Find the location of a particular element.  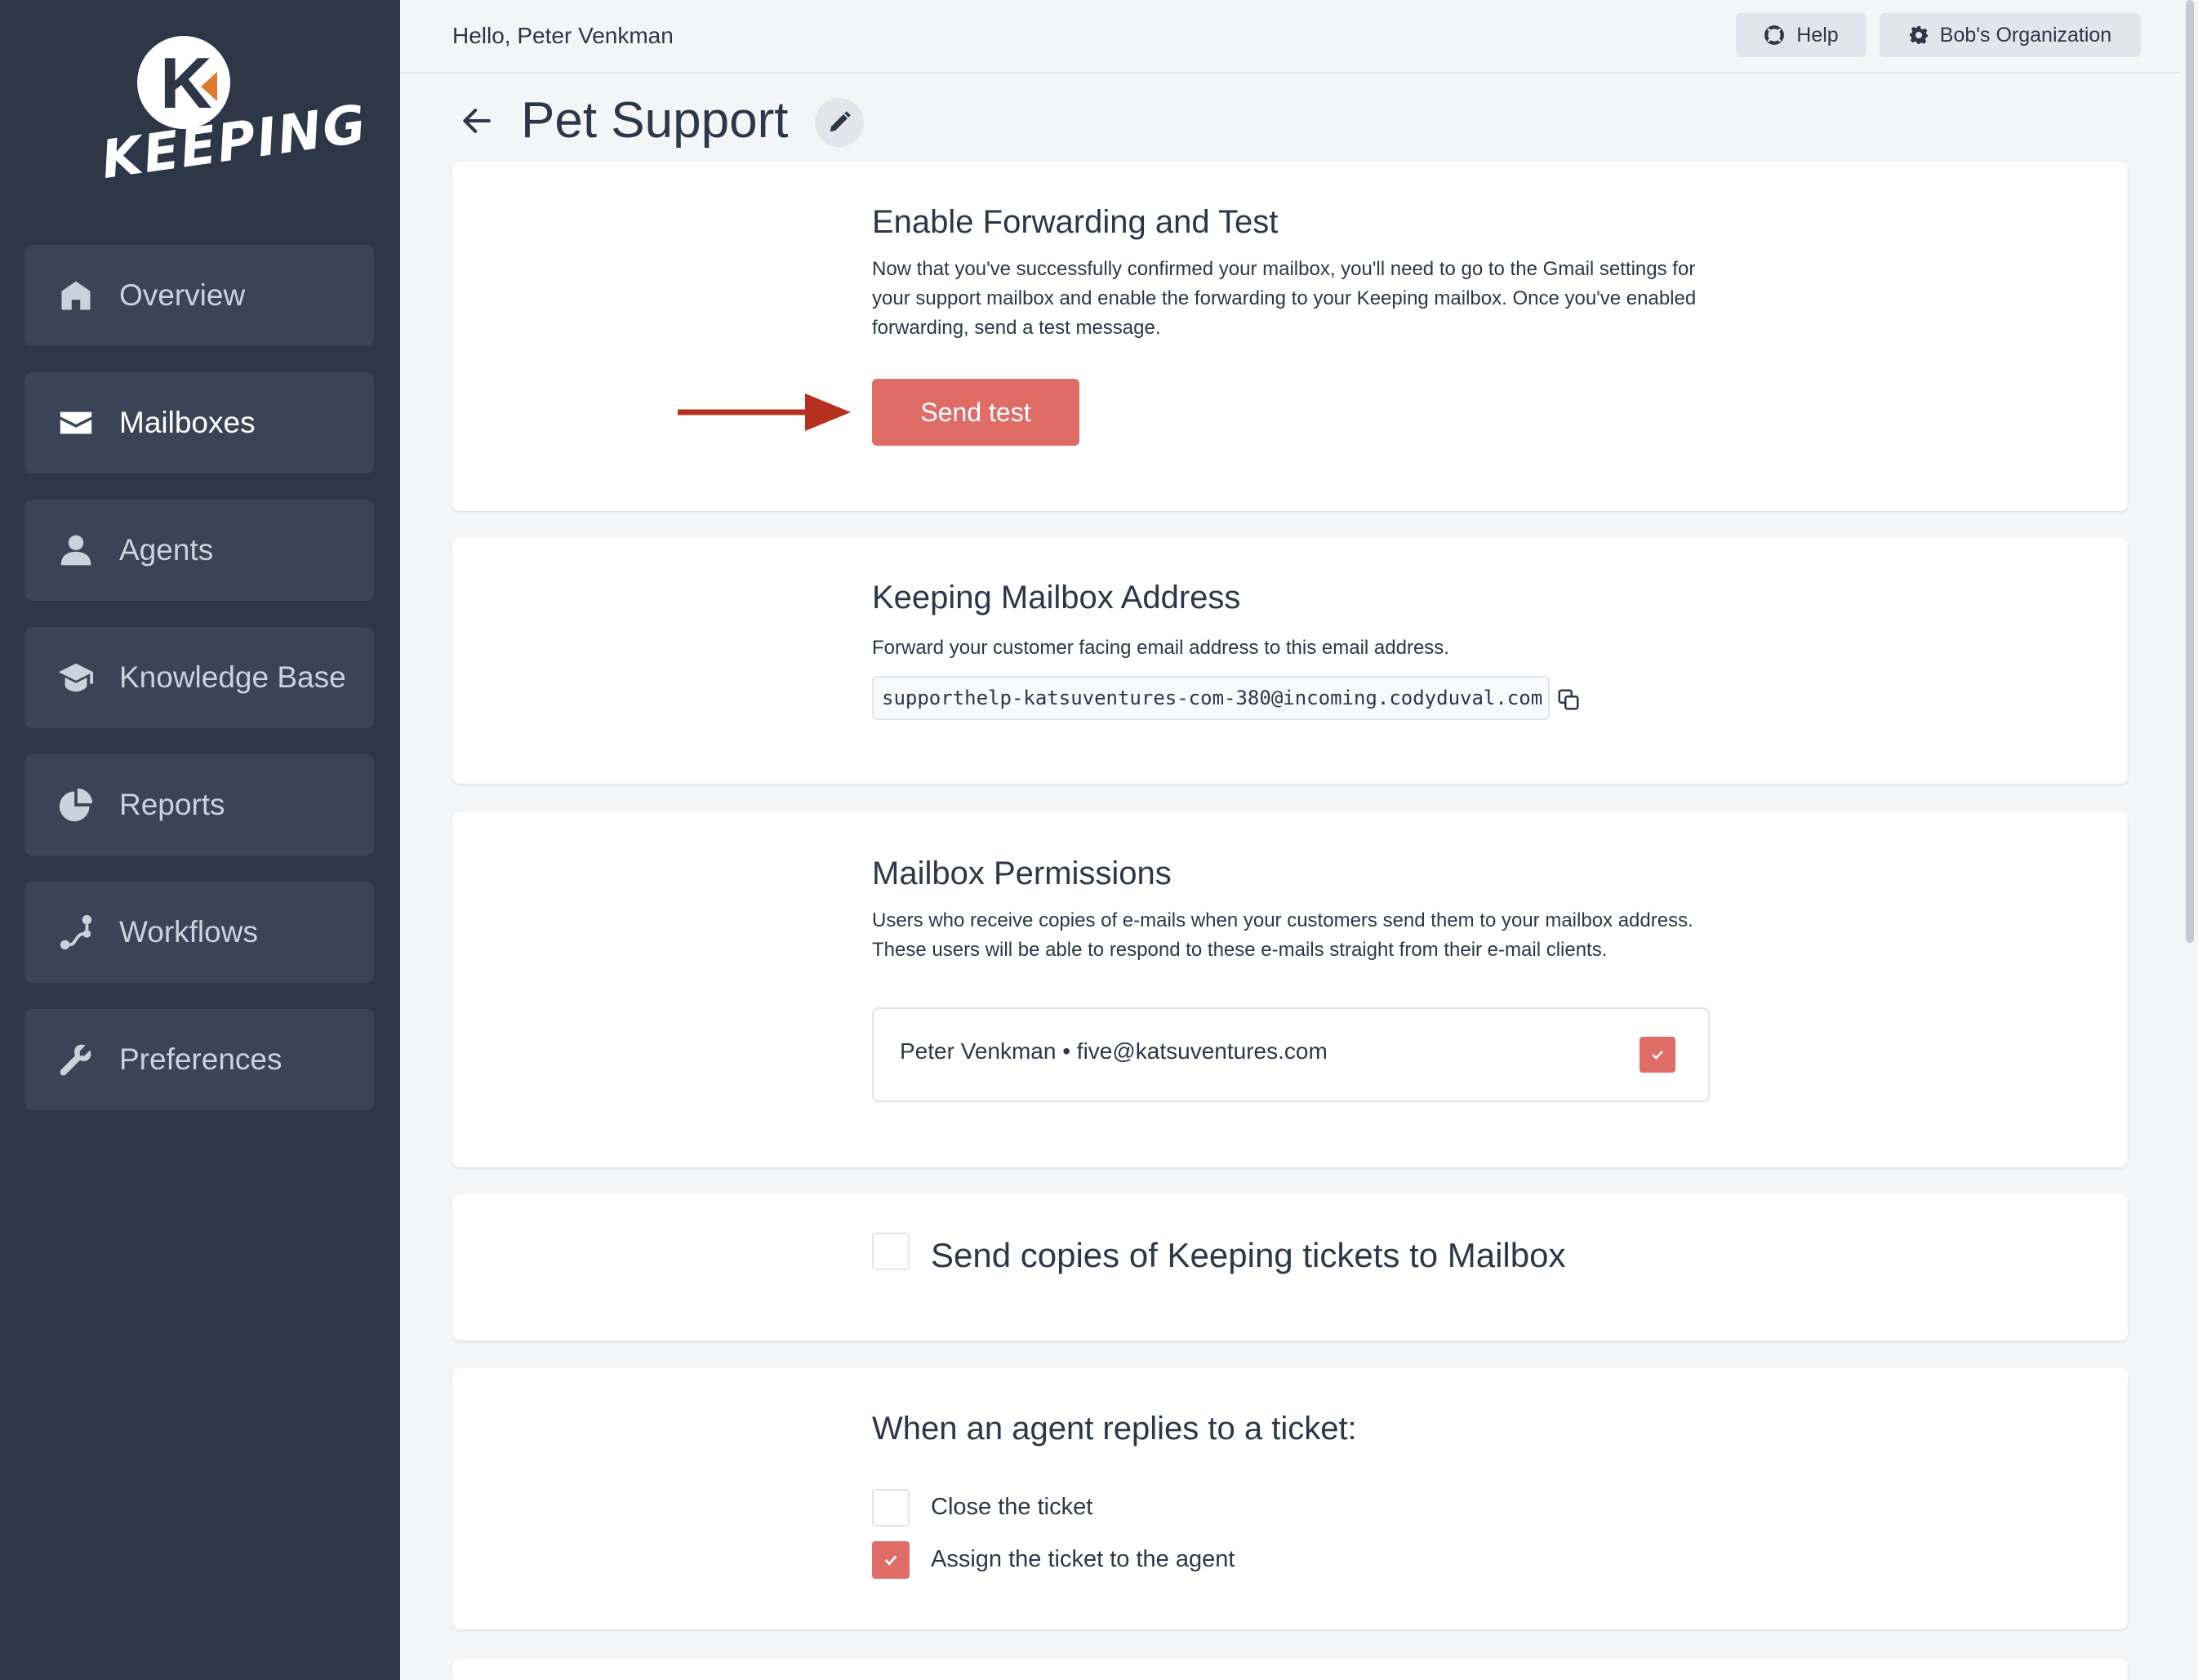

page-title: Pet Support is located at coordinates (655, 121).